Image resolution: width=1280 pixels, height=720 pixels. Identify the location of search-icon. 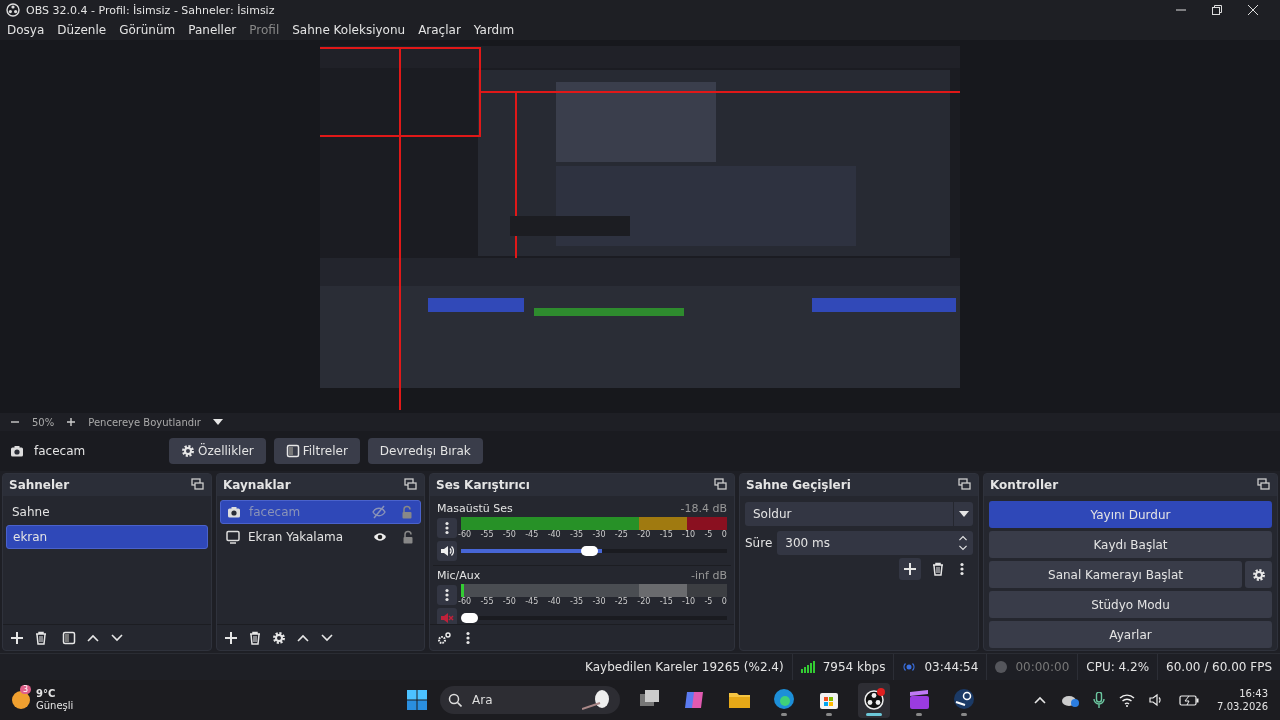
(455, 700).